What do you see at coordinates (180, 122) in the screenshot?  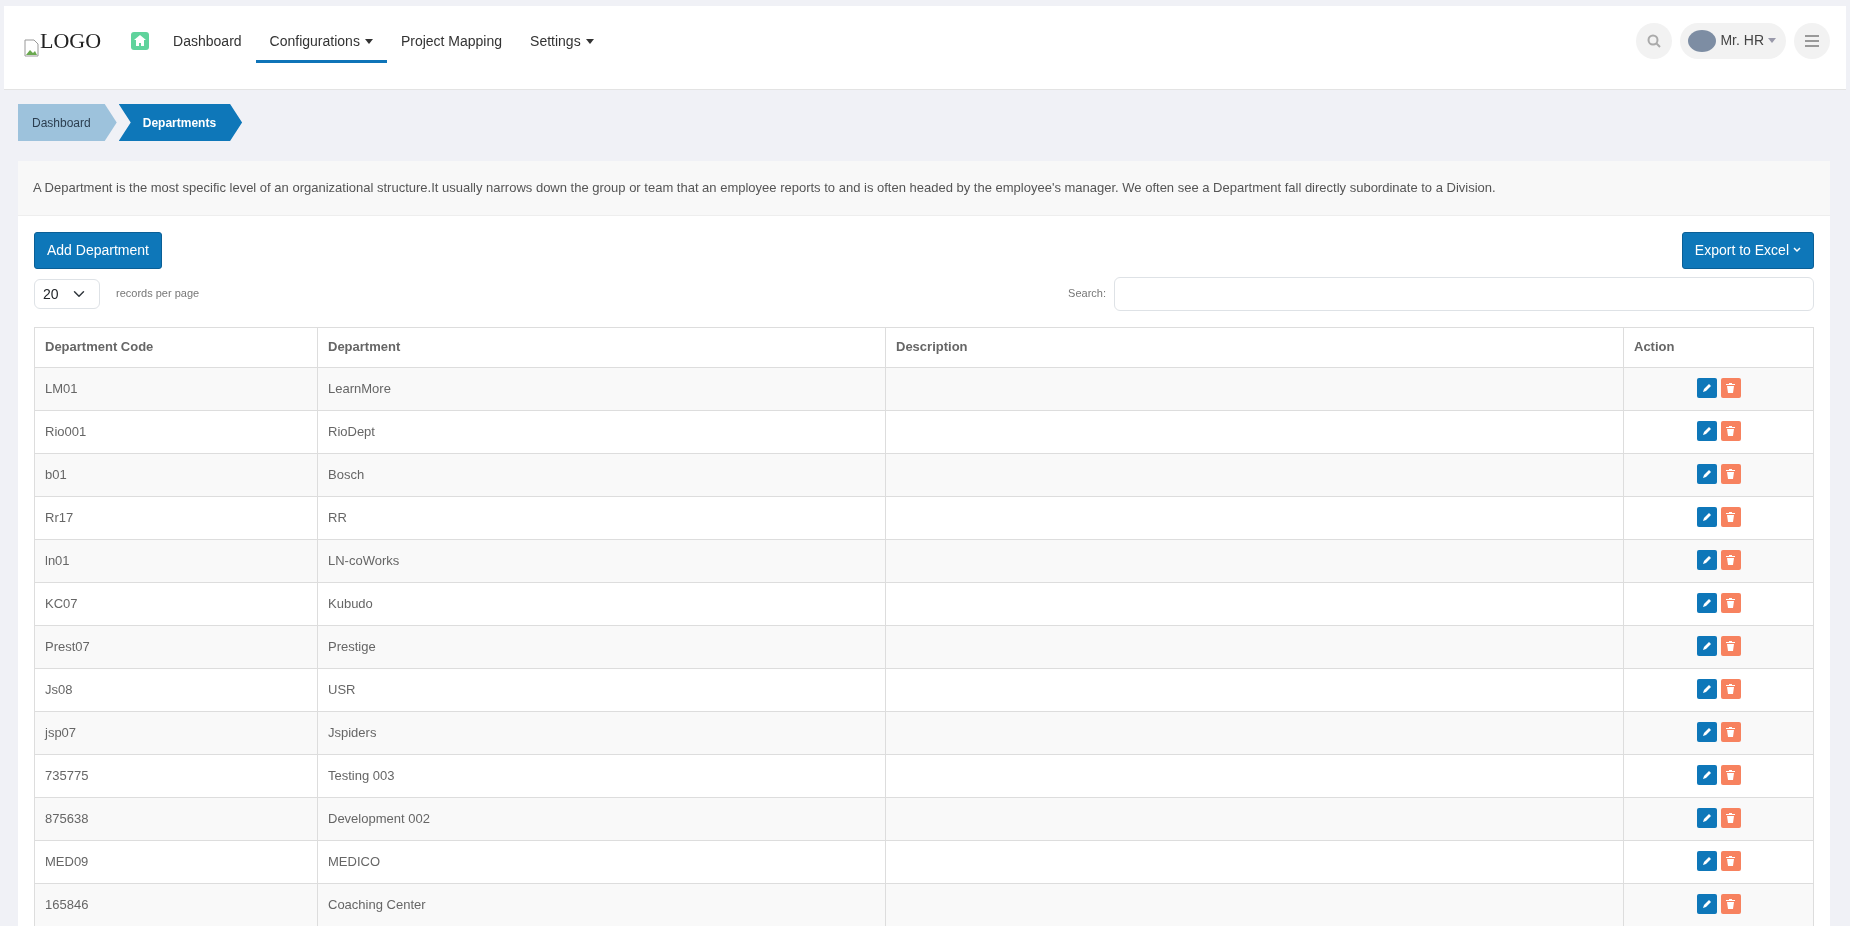 I see `breadcrumb-item: Departments` at bounding box center [180, 122].